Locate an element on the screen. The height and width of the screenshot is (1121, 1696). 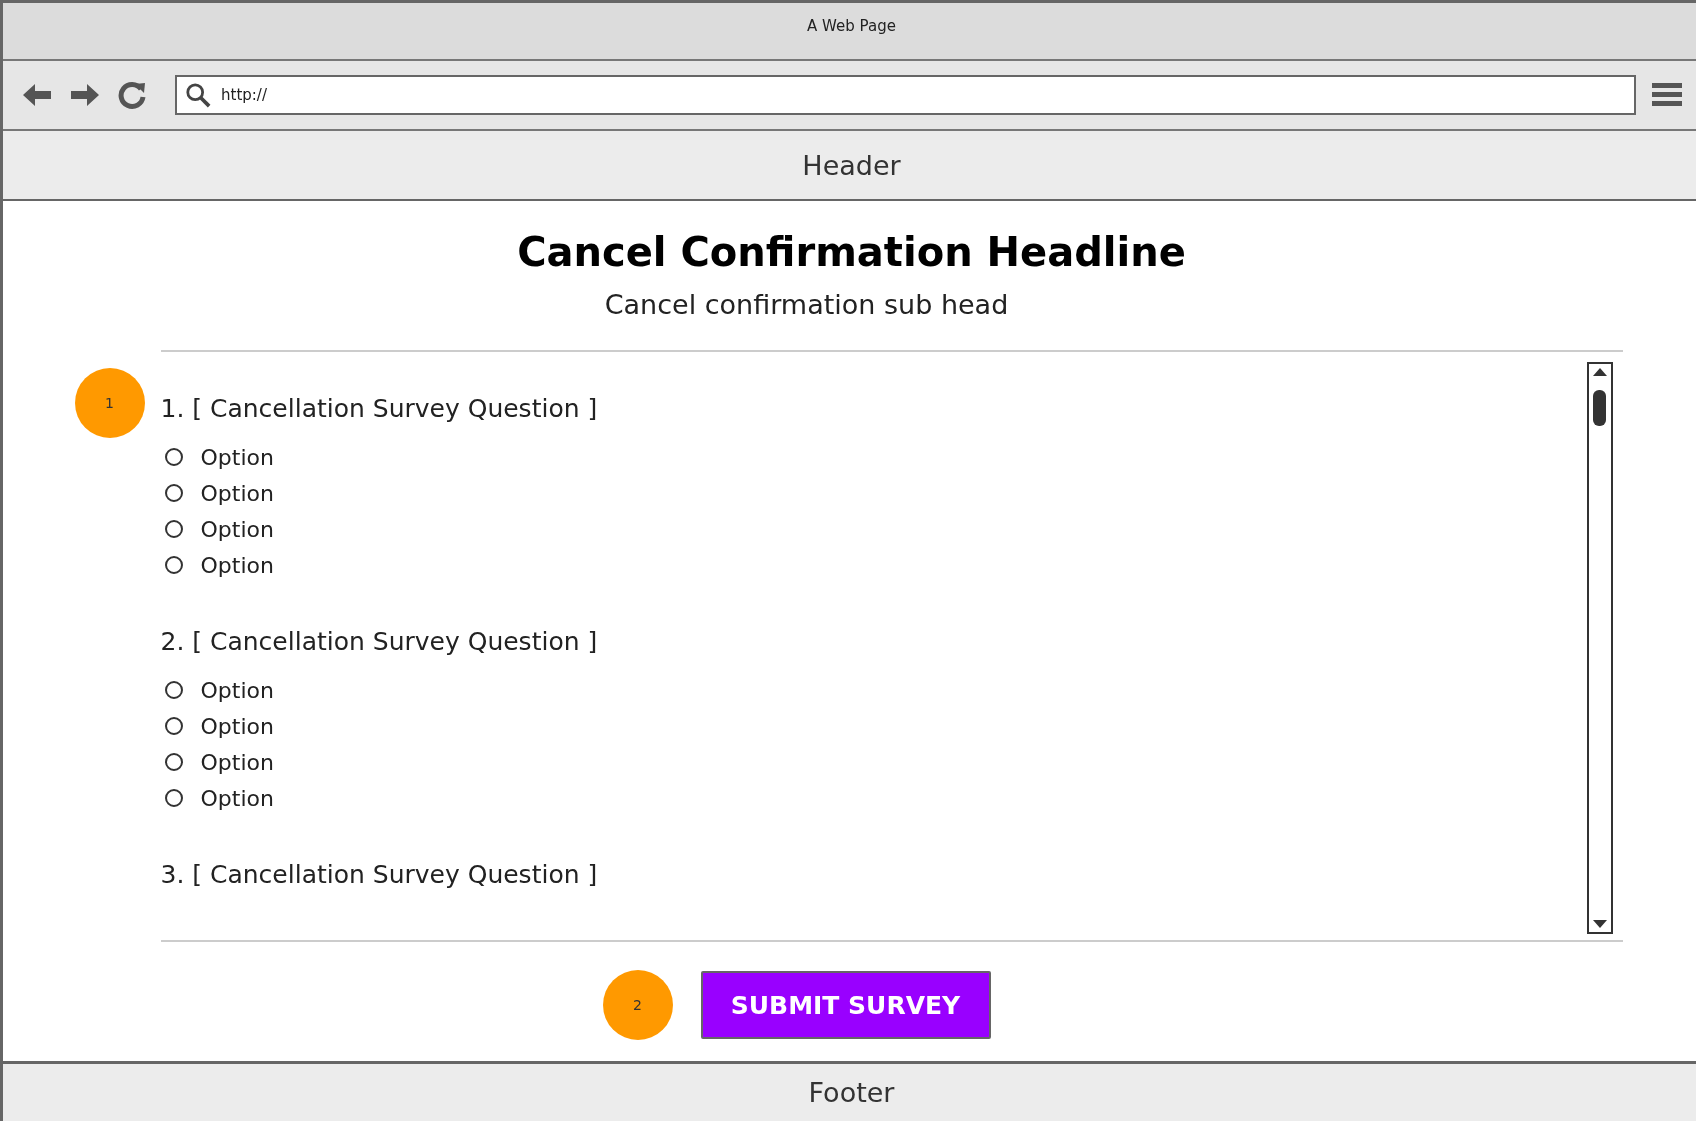
reload-icon is located at coordinates (132, 95).